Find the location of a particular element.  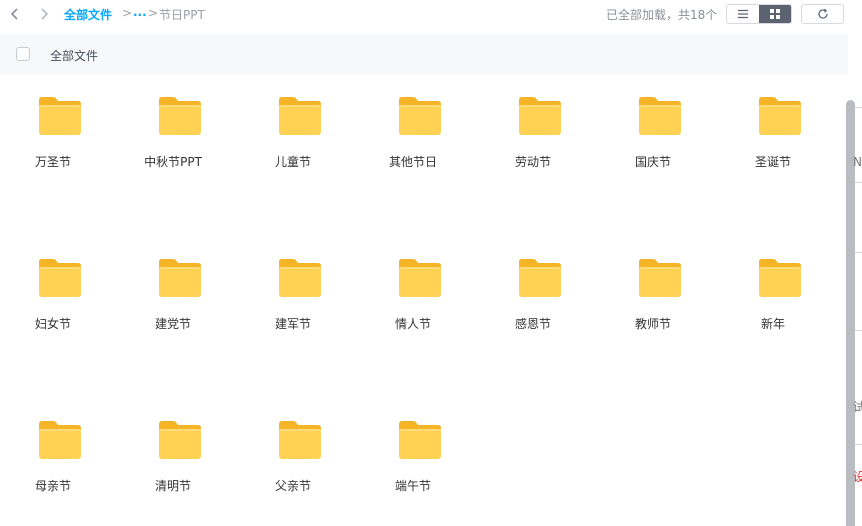

side-panel-fragment: 设 is located at coordinates (857, 477).